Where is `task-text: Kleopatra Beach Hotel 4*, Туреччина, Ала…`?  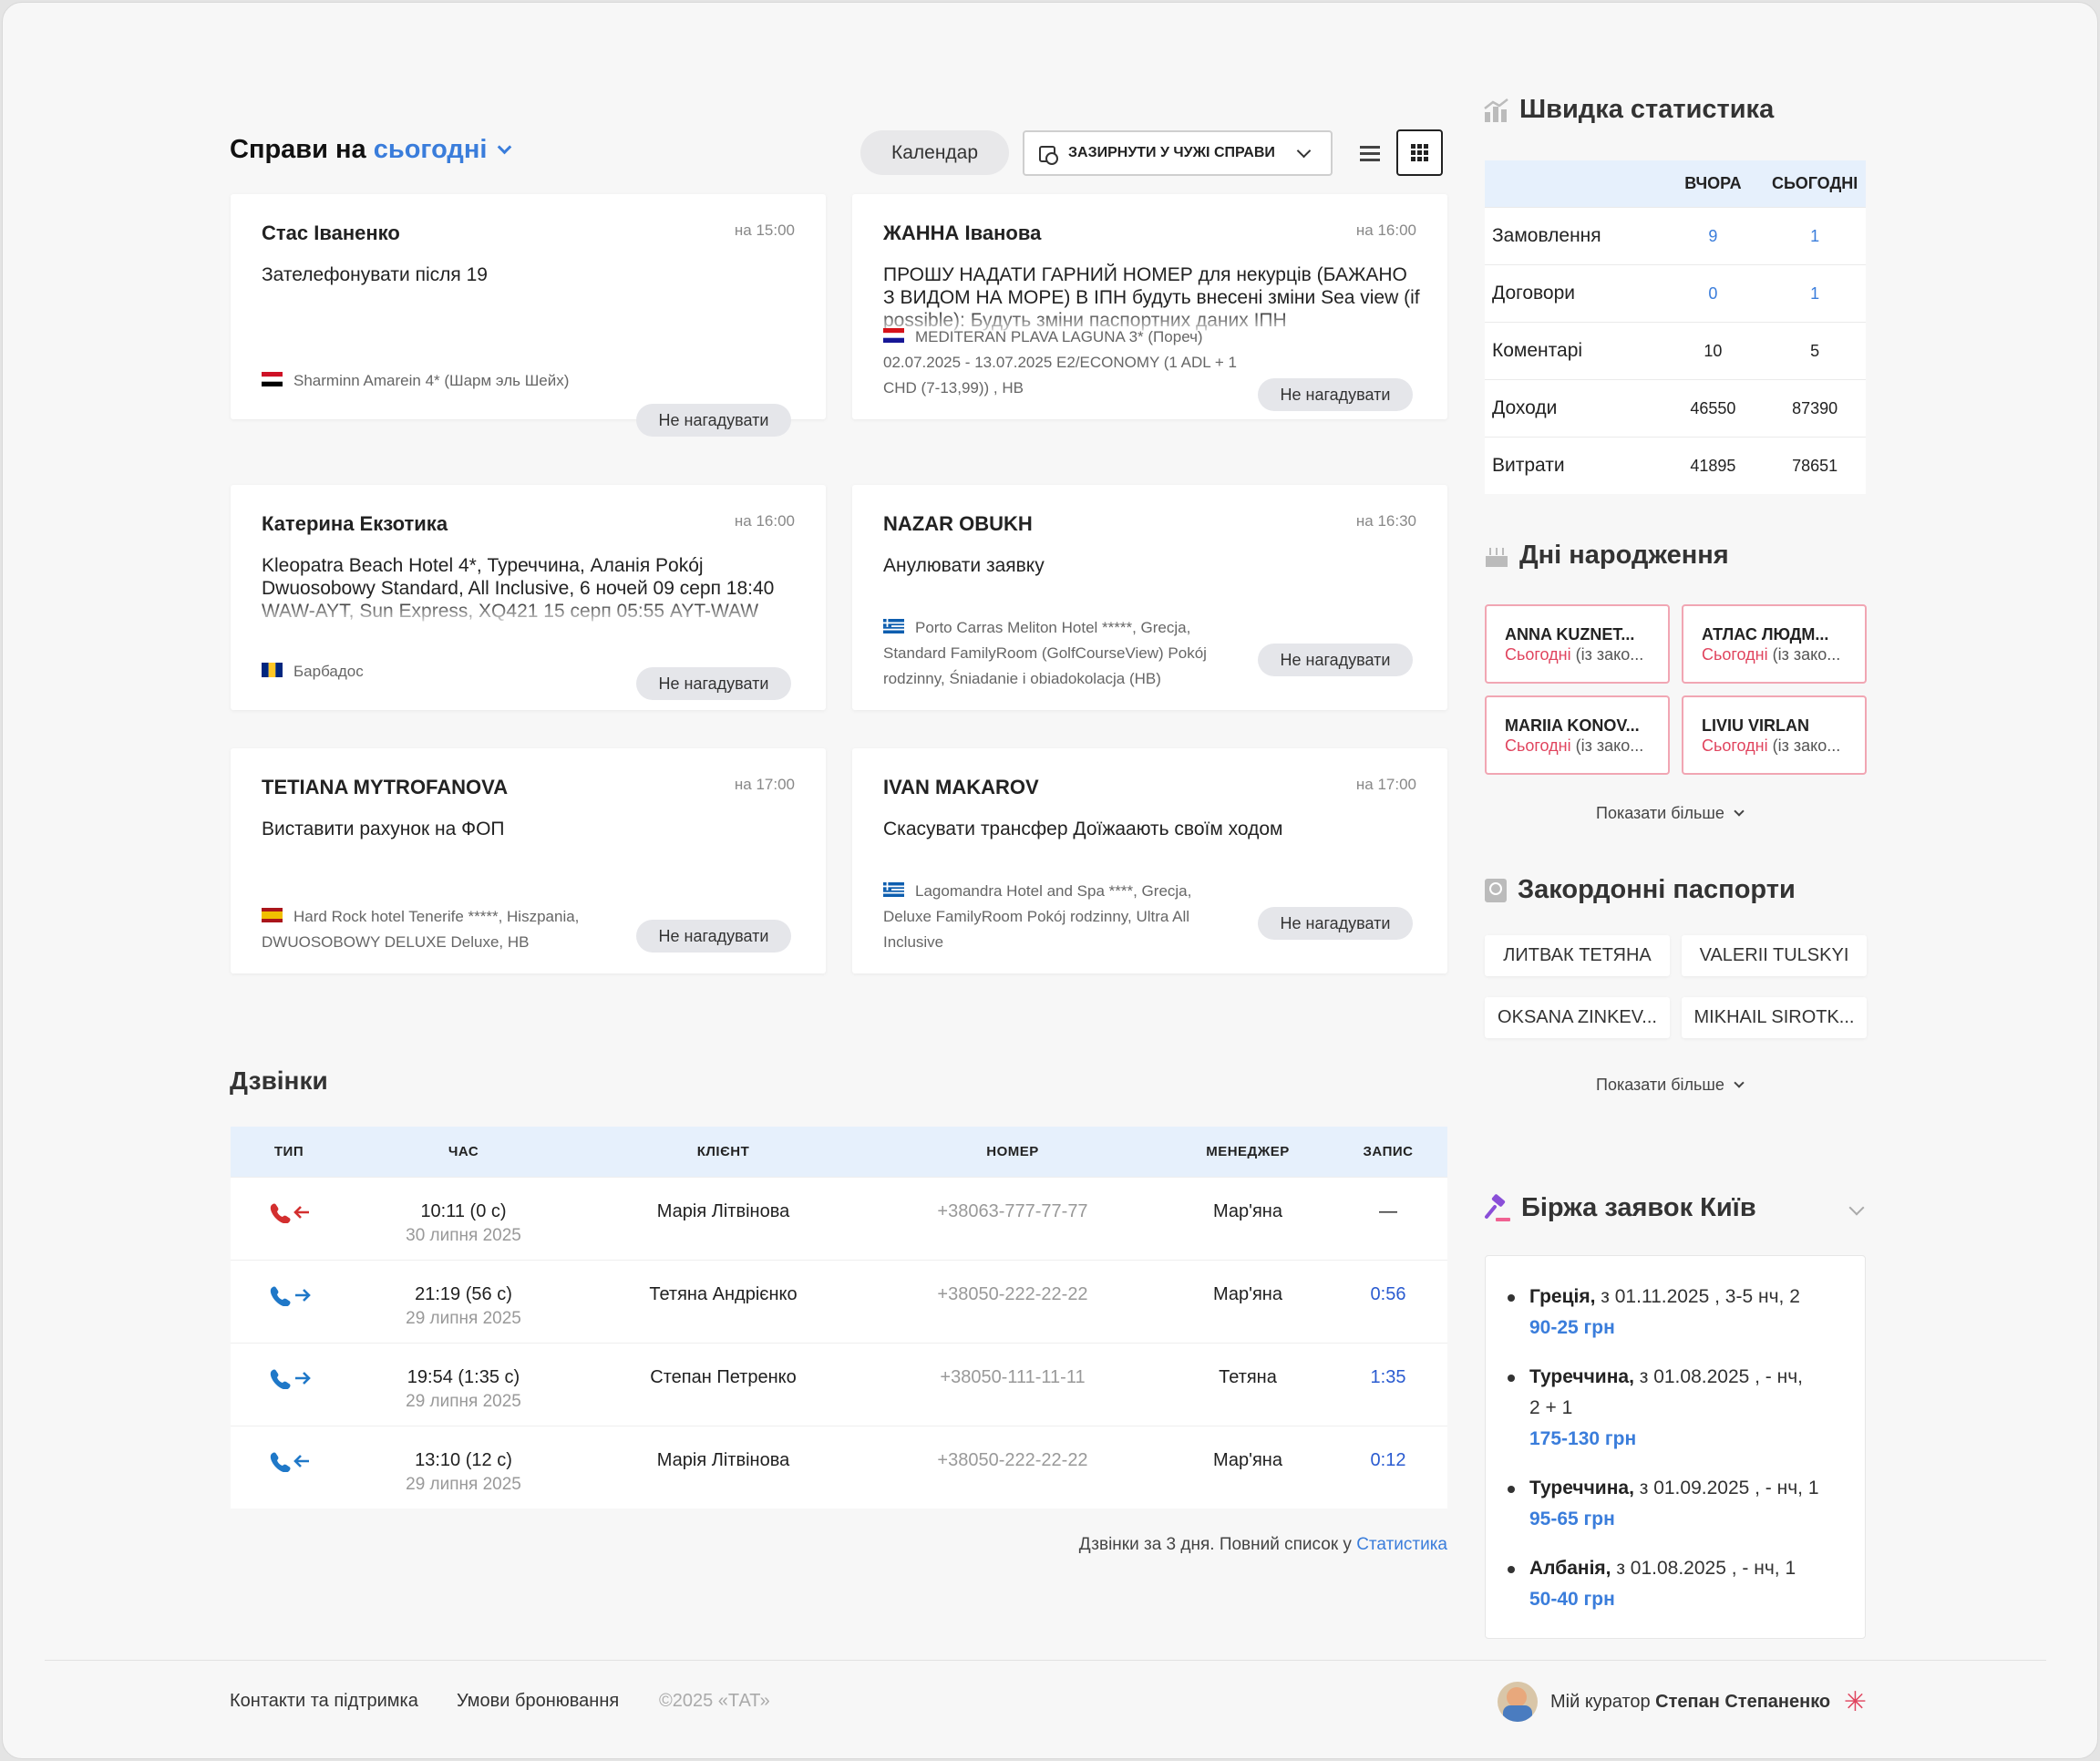
task-text: Kleopatra Beach Hotel 4*, Туреччина, Ала… is located at coordinates (519, 588).